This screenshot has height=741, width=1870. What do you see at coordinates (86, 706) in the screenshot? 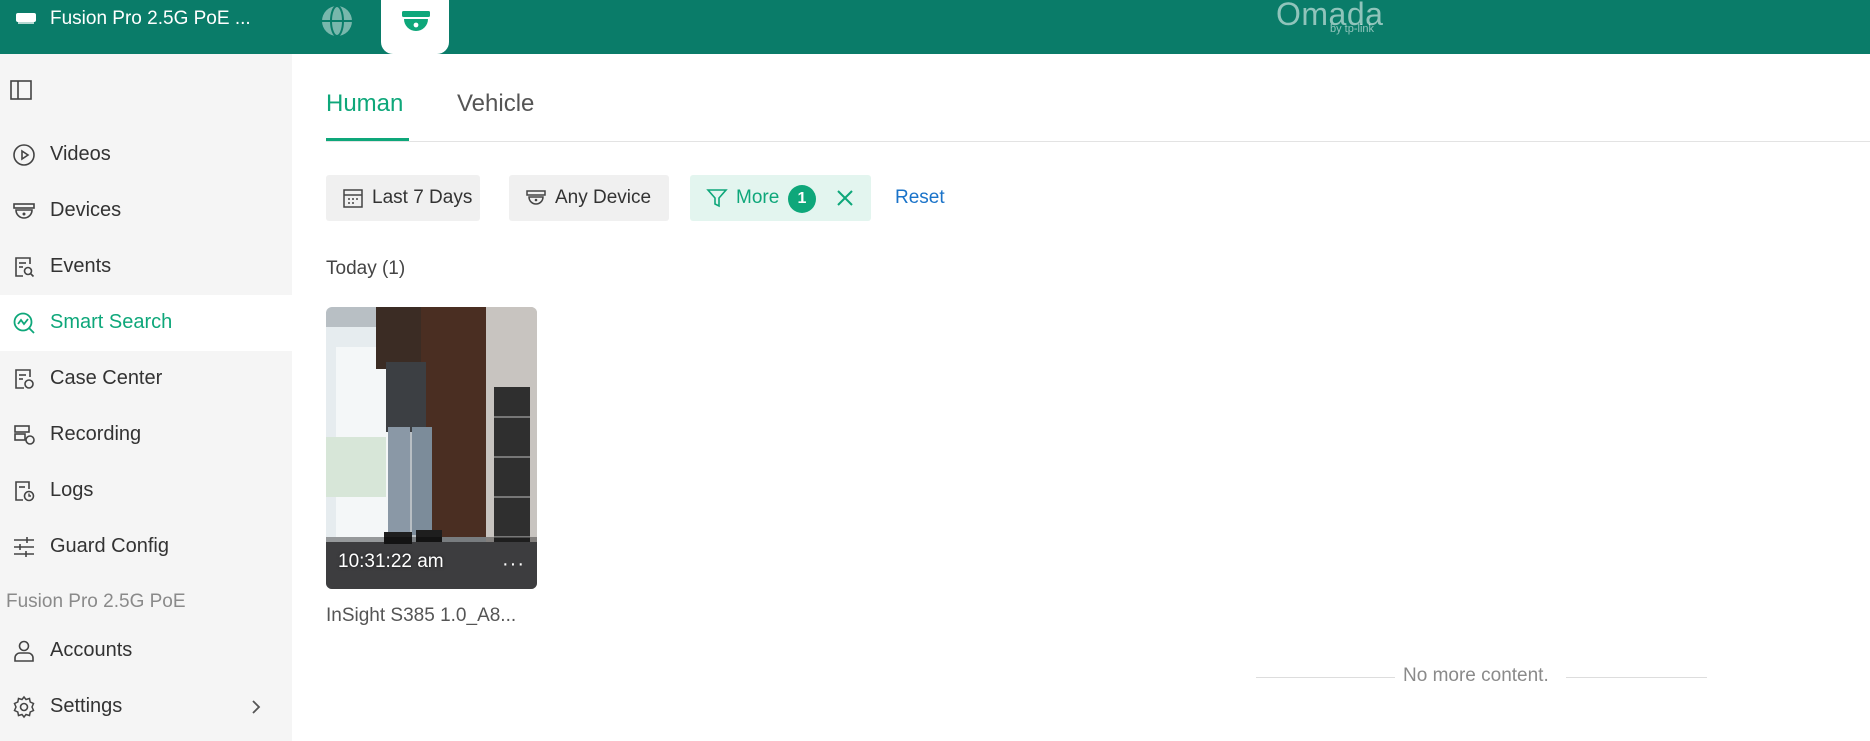
I see `sidebar-item-label: Settings` at bounding box center [86, 706].